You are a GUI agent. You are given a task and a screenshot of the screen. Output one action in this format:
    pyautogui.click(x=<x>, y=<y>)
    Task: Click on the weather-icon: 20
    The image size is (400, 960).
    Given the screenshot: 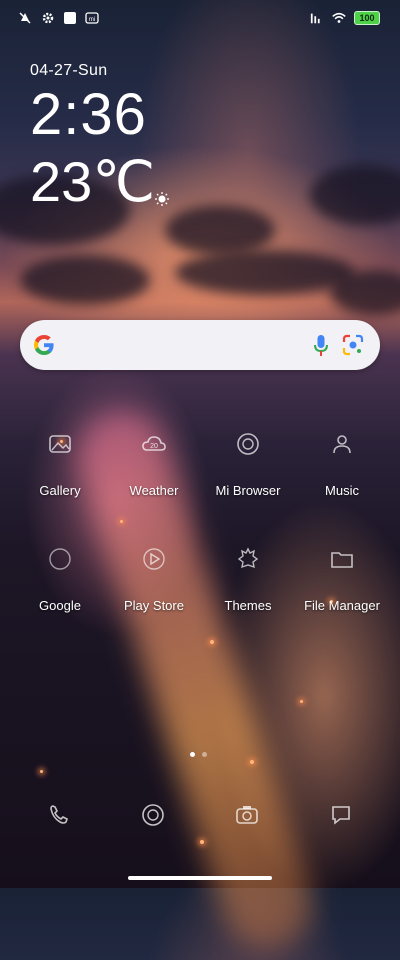 What is the action you would take?
    pyautogui.click(x=154, y=443)
    